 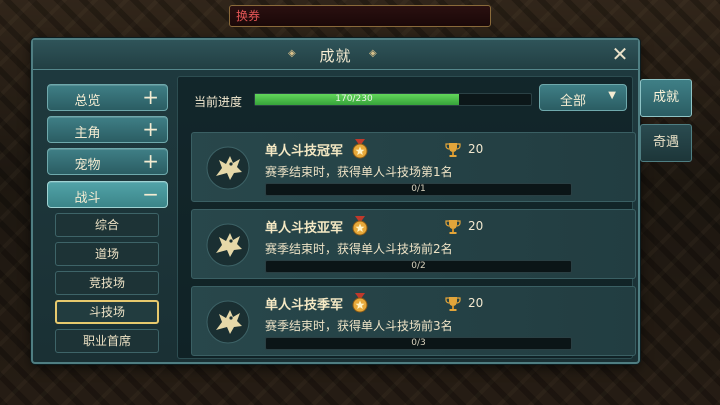 What do you see at coordinates (359, 326) in the screenshot?
I see `achievement-description: 赛季结束时，获得单人斗技场前3名` at bounding box center [359, 326].